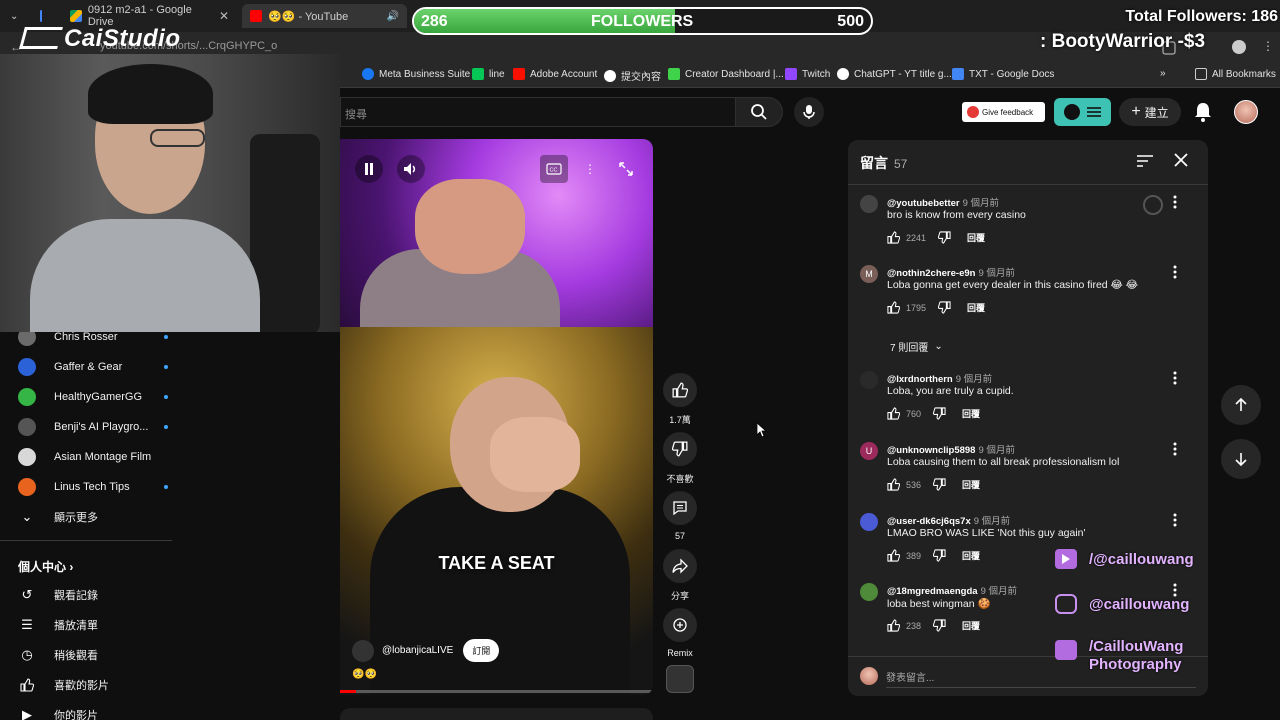  I want to click on share-button, so click(680, 566).